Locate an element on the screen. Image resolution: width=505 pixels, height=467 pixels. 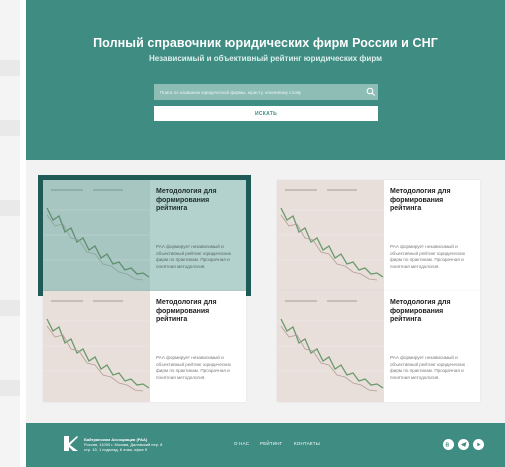
svg-text: B is located at coordinates (448, 446).